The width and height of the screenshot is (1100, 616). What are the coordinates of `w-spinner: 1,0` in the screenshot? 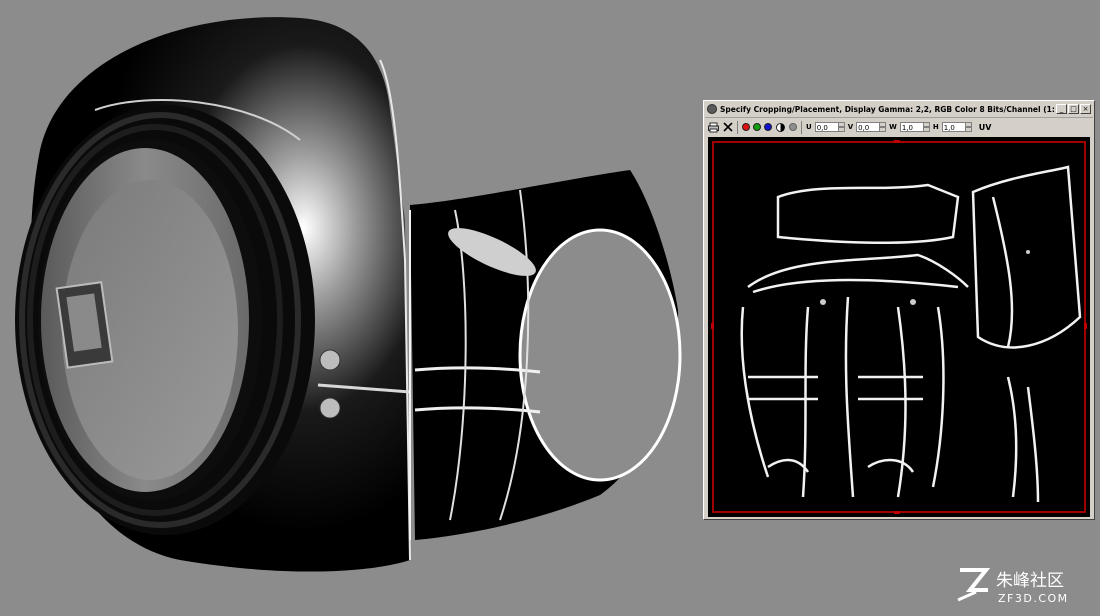 It's located at (914, 127).